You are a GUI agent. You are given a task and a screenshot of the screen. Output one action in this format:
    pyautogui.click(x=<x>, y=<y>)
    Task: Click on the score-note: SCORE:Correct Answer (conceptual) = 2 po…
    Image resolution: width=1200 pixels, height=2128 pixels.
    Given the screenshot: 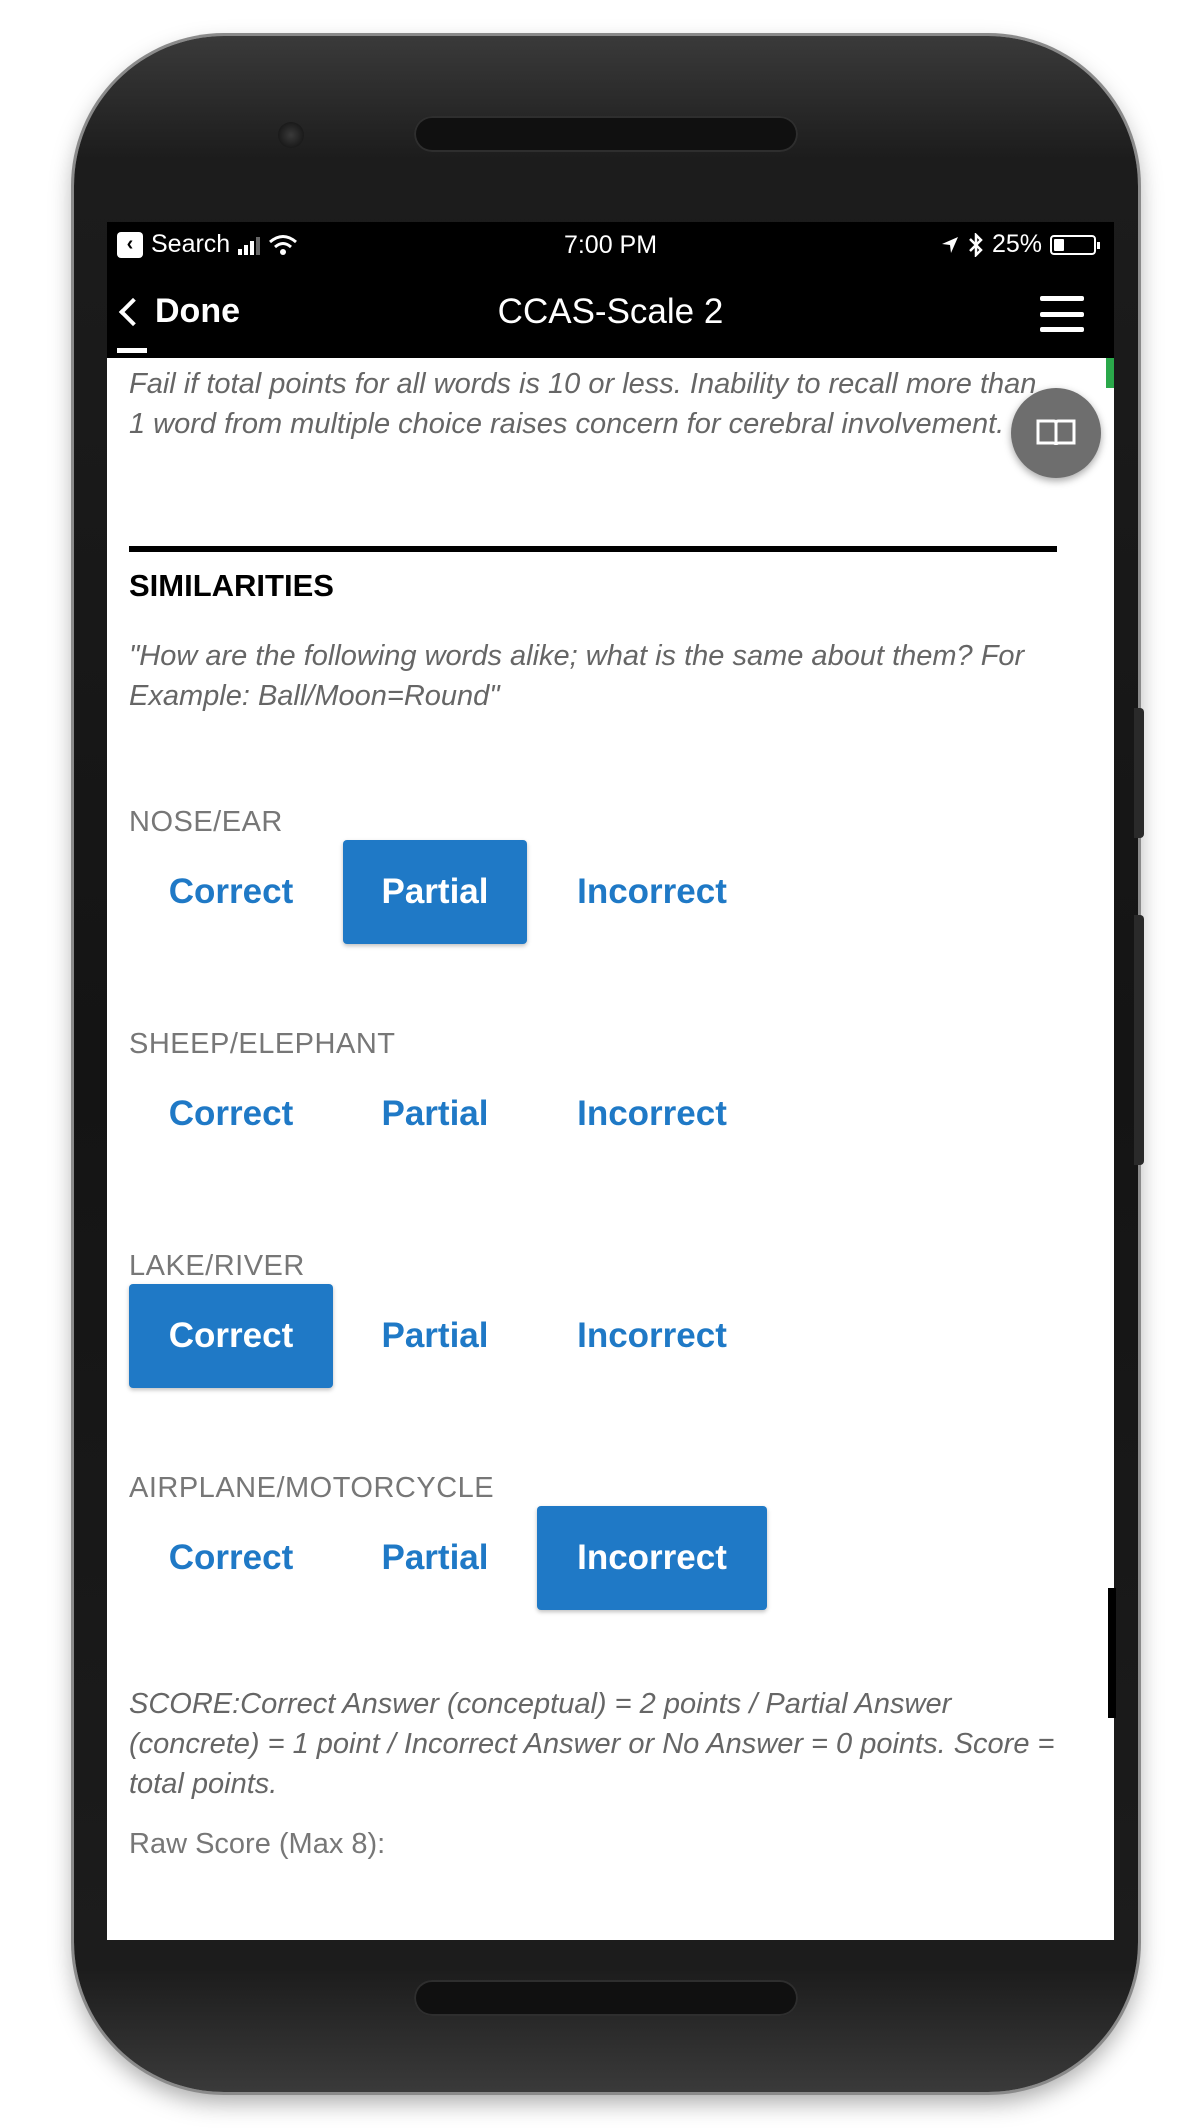 What is the action you would take?
    pyautogui.click(x=592, y=1744)
    